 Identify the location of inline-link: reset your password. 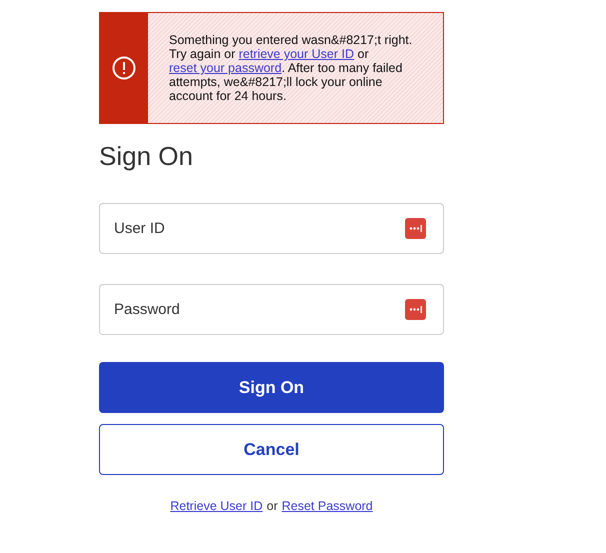
(225, 68).